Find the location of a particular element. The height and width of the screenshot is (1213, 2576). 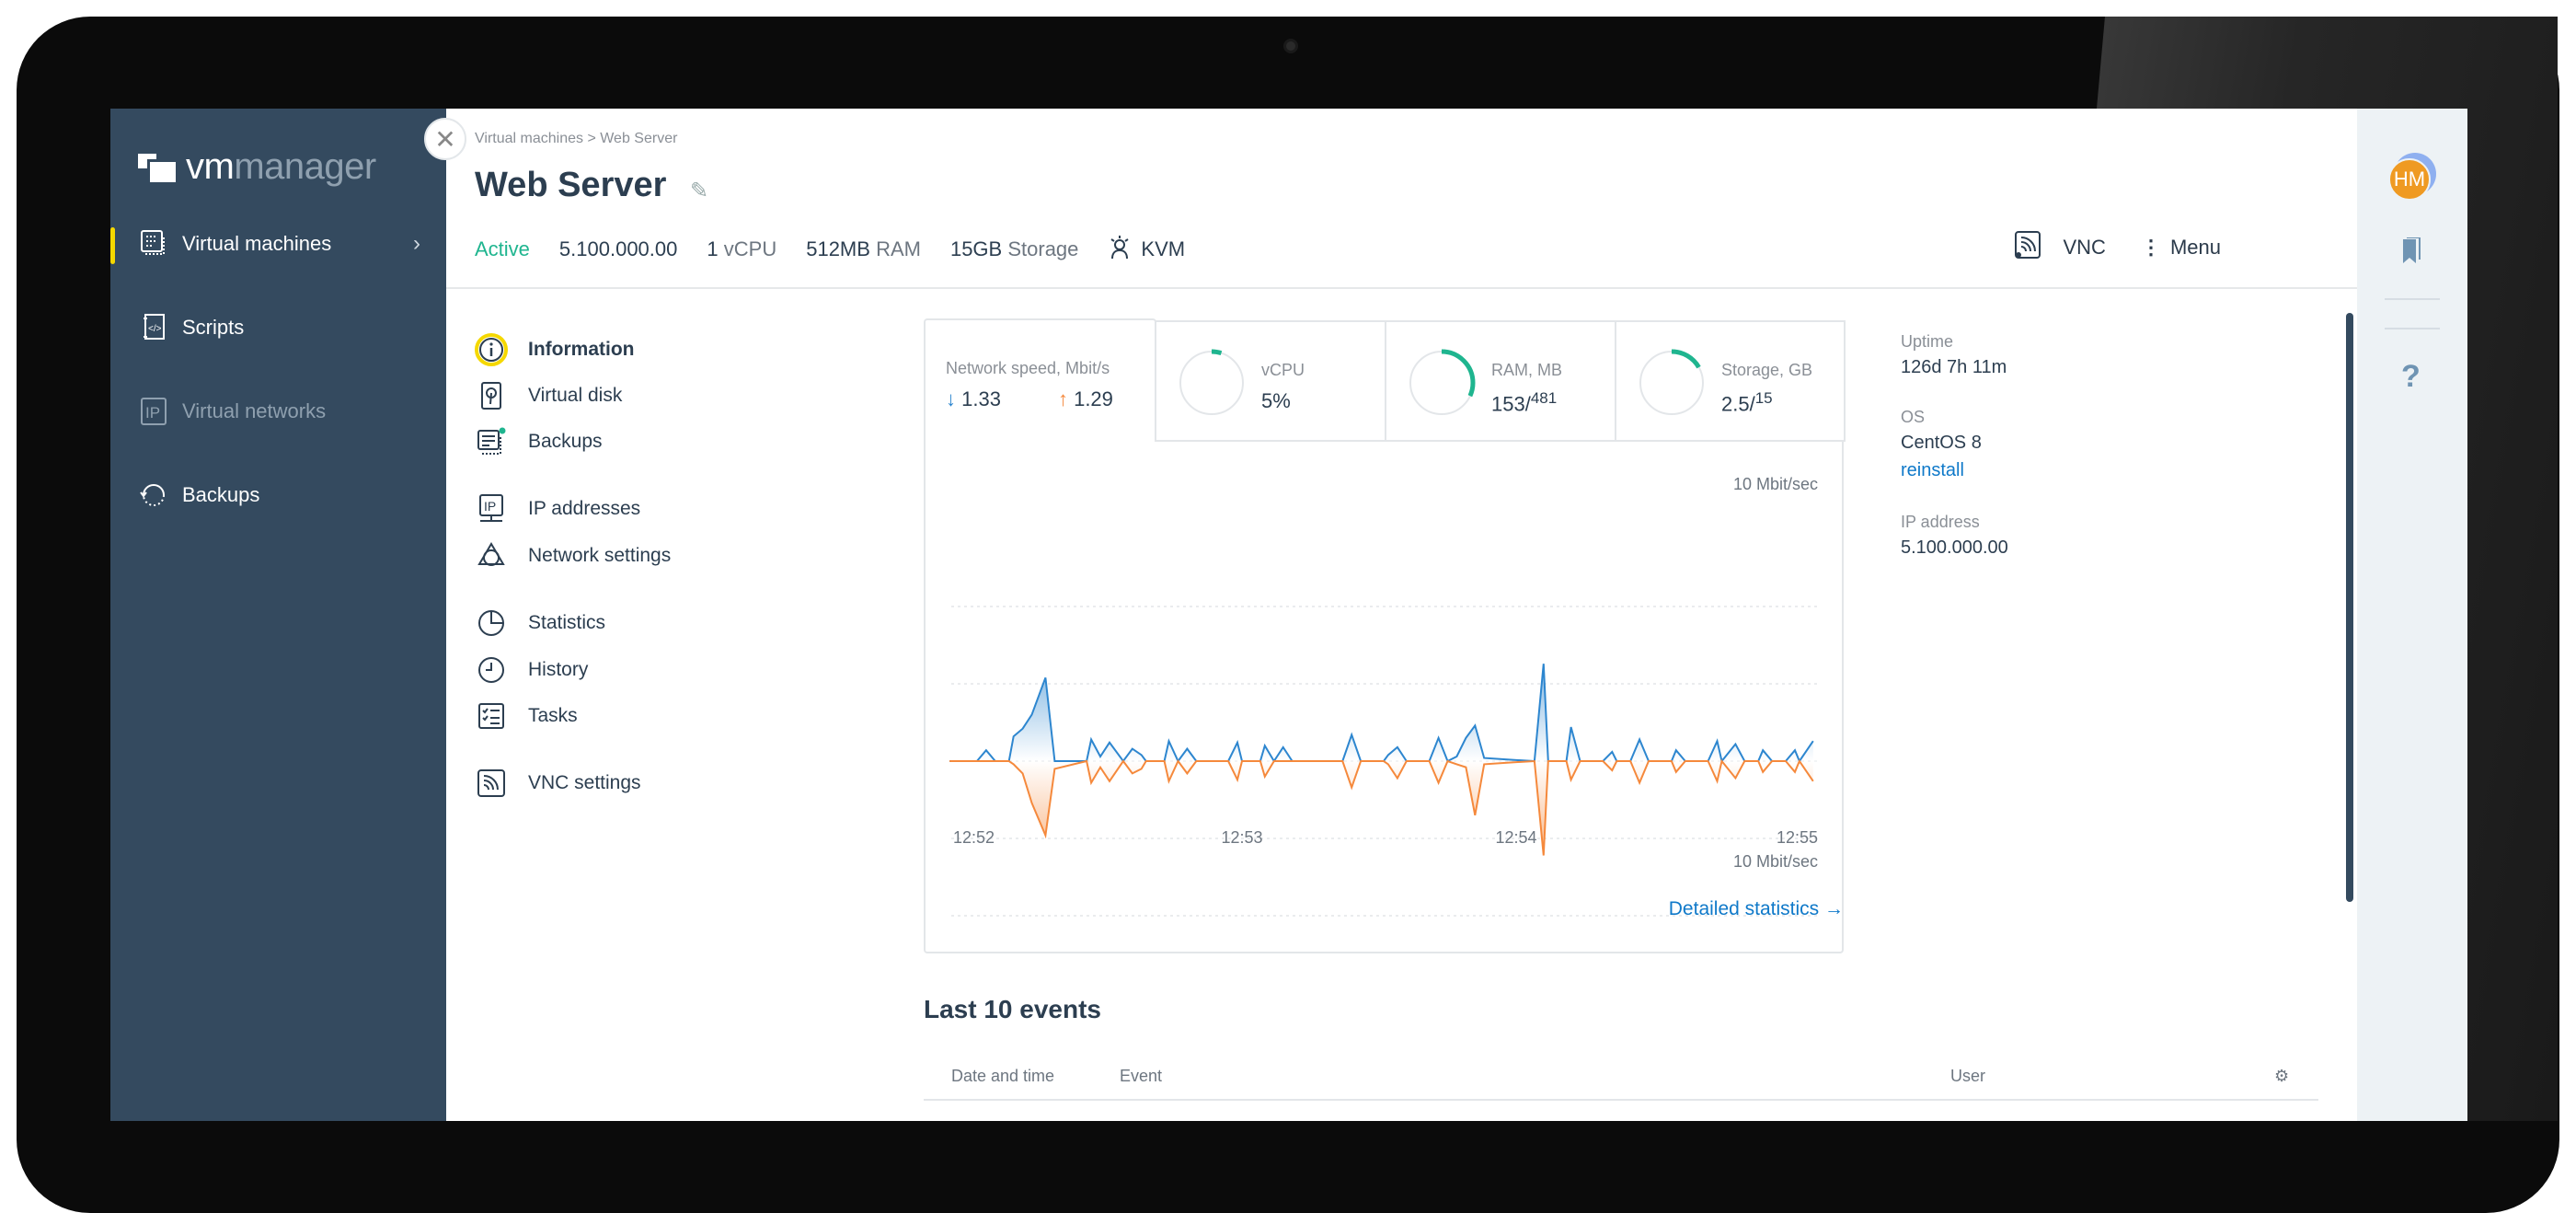

sidebar-item-scripts: </> Scripts is located at coordinates (278, 327).